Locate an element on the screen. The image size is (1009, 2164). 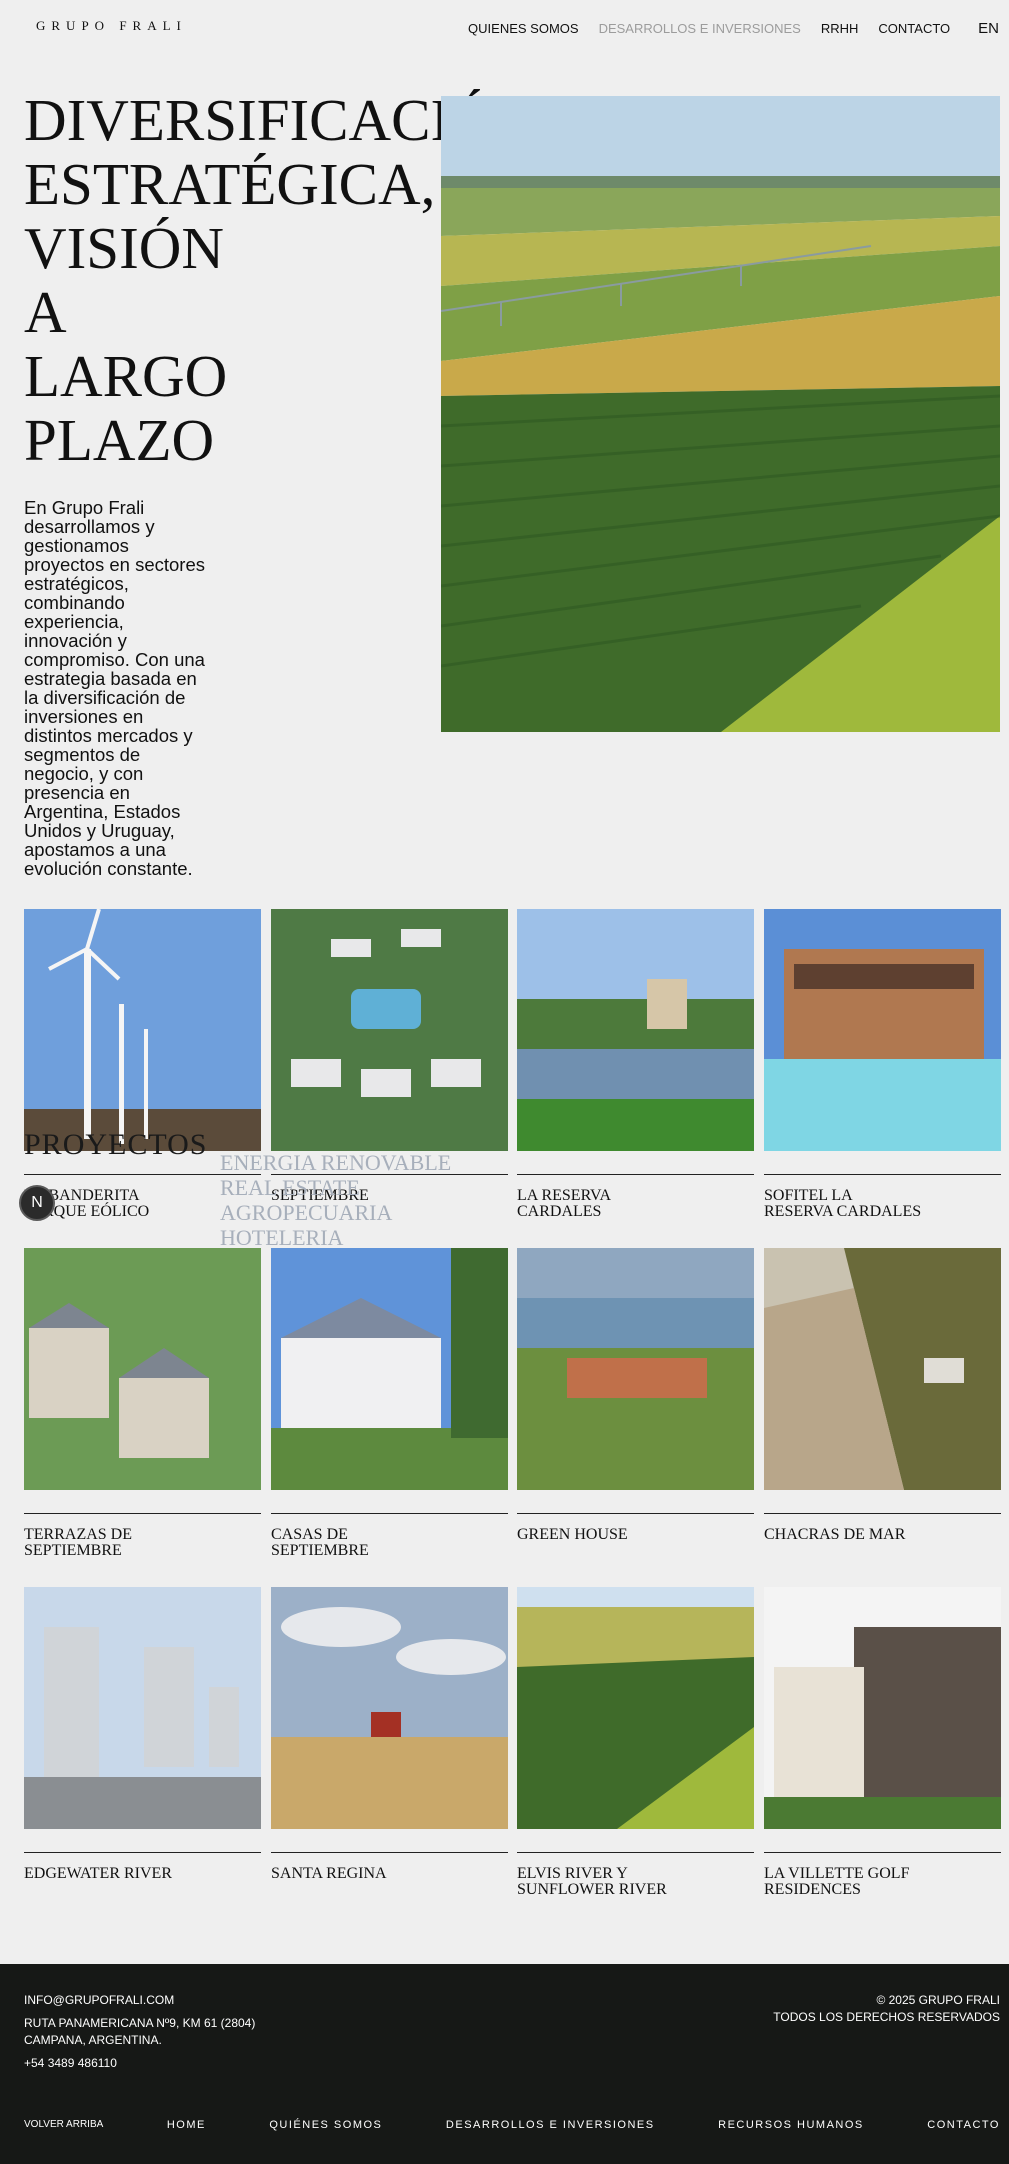
footer-rights: TODOS LOS DERECHOS RESERVADOS is located at coordinates (886, 2017).